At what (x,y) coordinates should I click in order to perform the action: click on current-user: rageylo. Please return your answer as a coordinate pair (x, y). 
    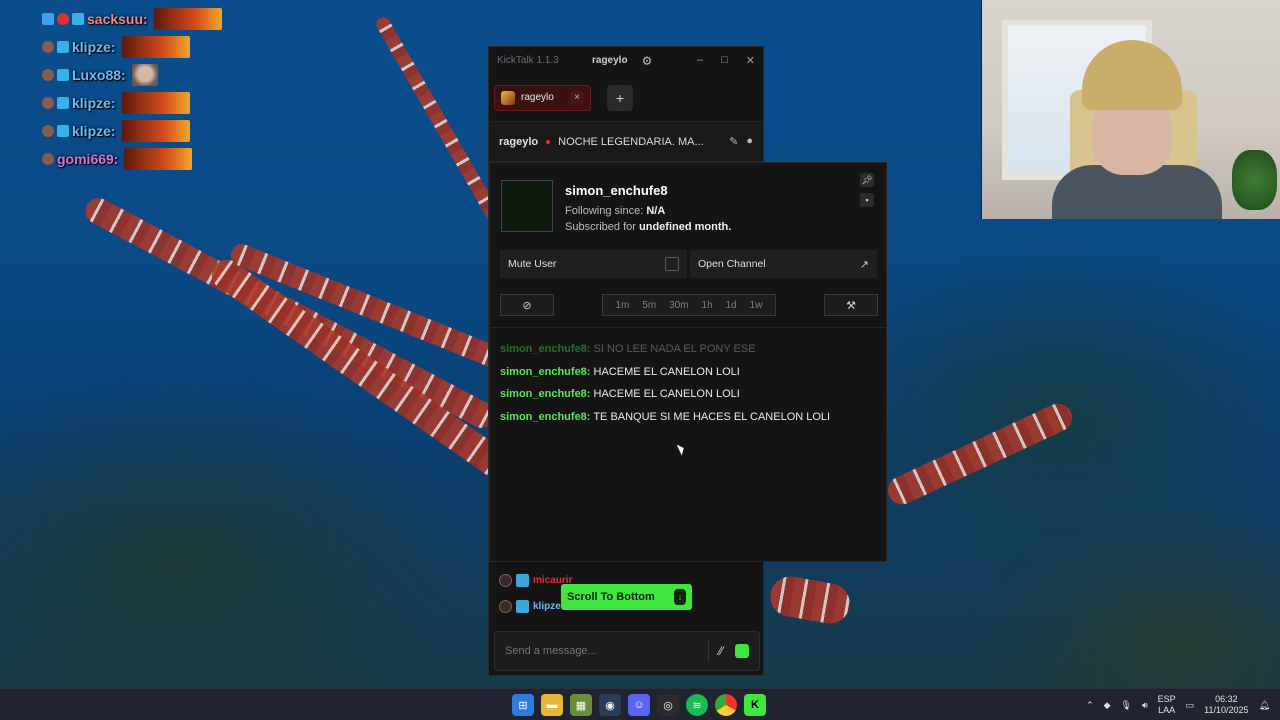
    Looking at the image, I should click on (610, 60).